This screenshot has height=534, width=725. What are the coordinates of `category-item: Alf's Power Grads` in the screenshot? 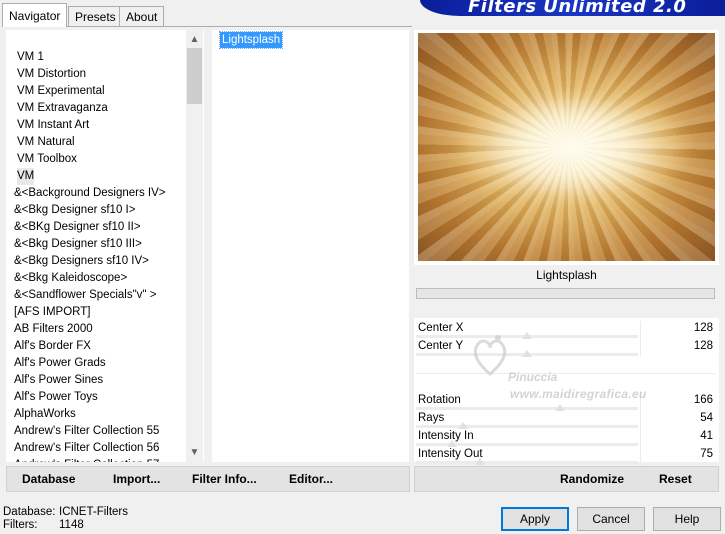 It's located at (60, 363).